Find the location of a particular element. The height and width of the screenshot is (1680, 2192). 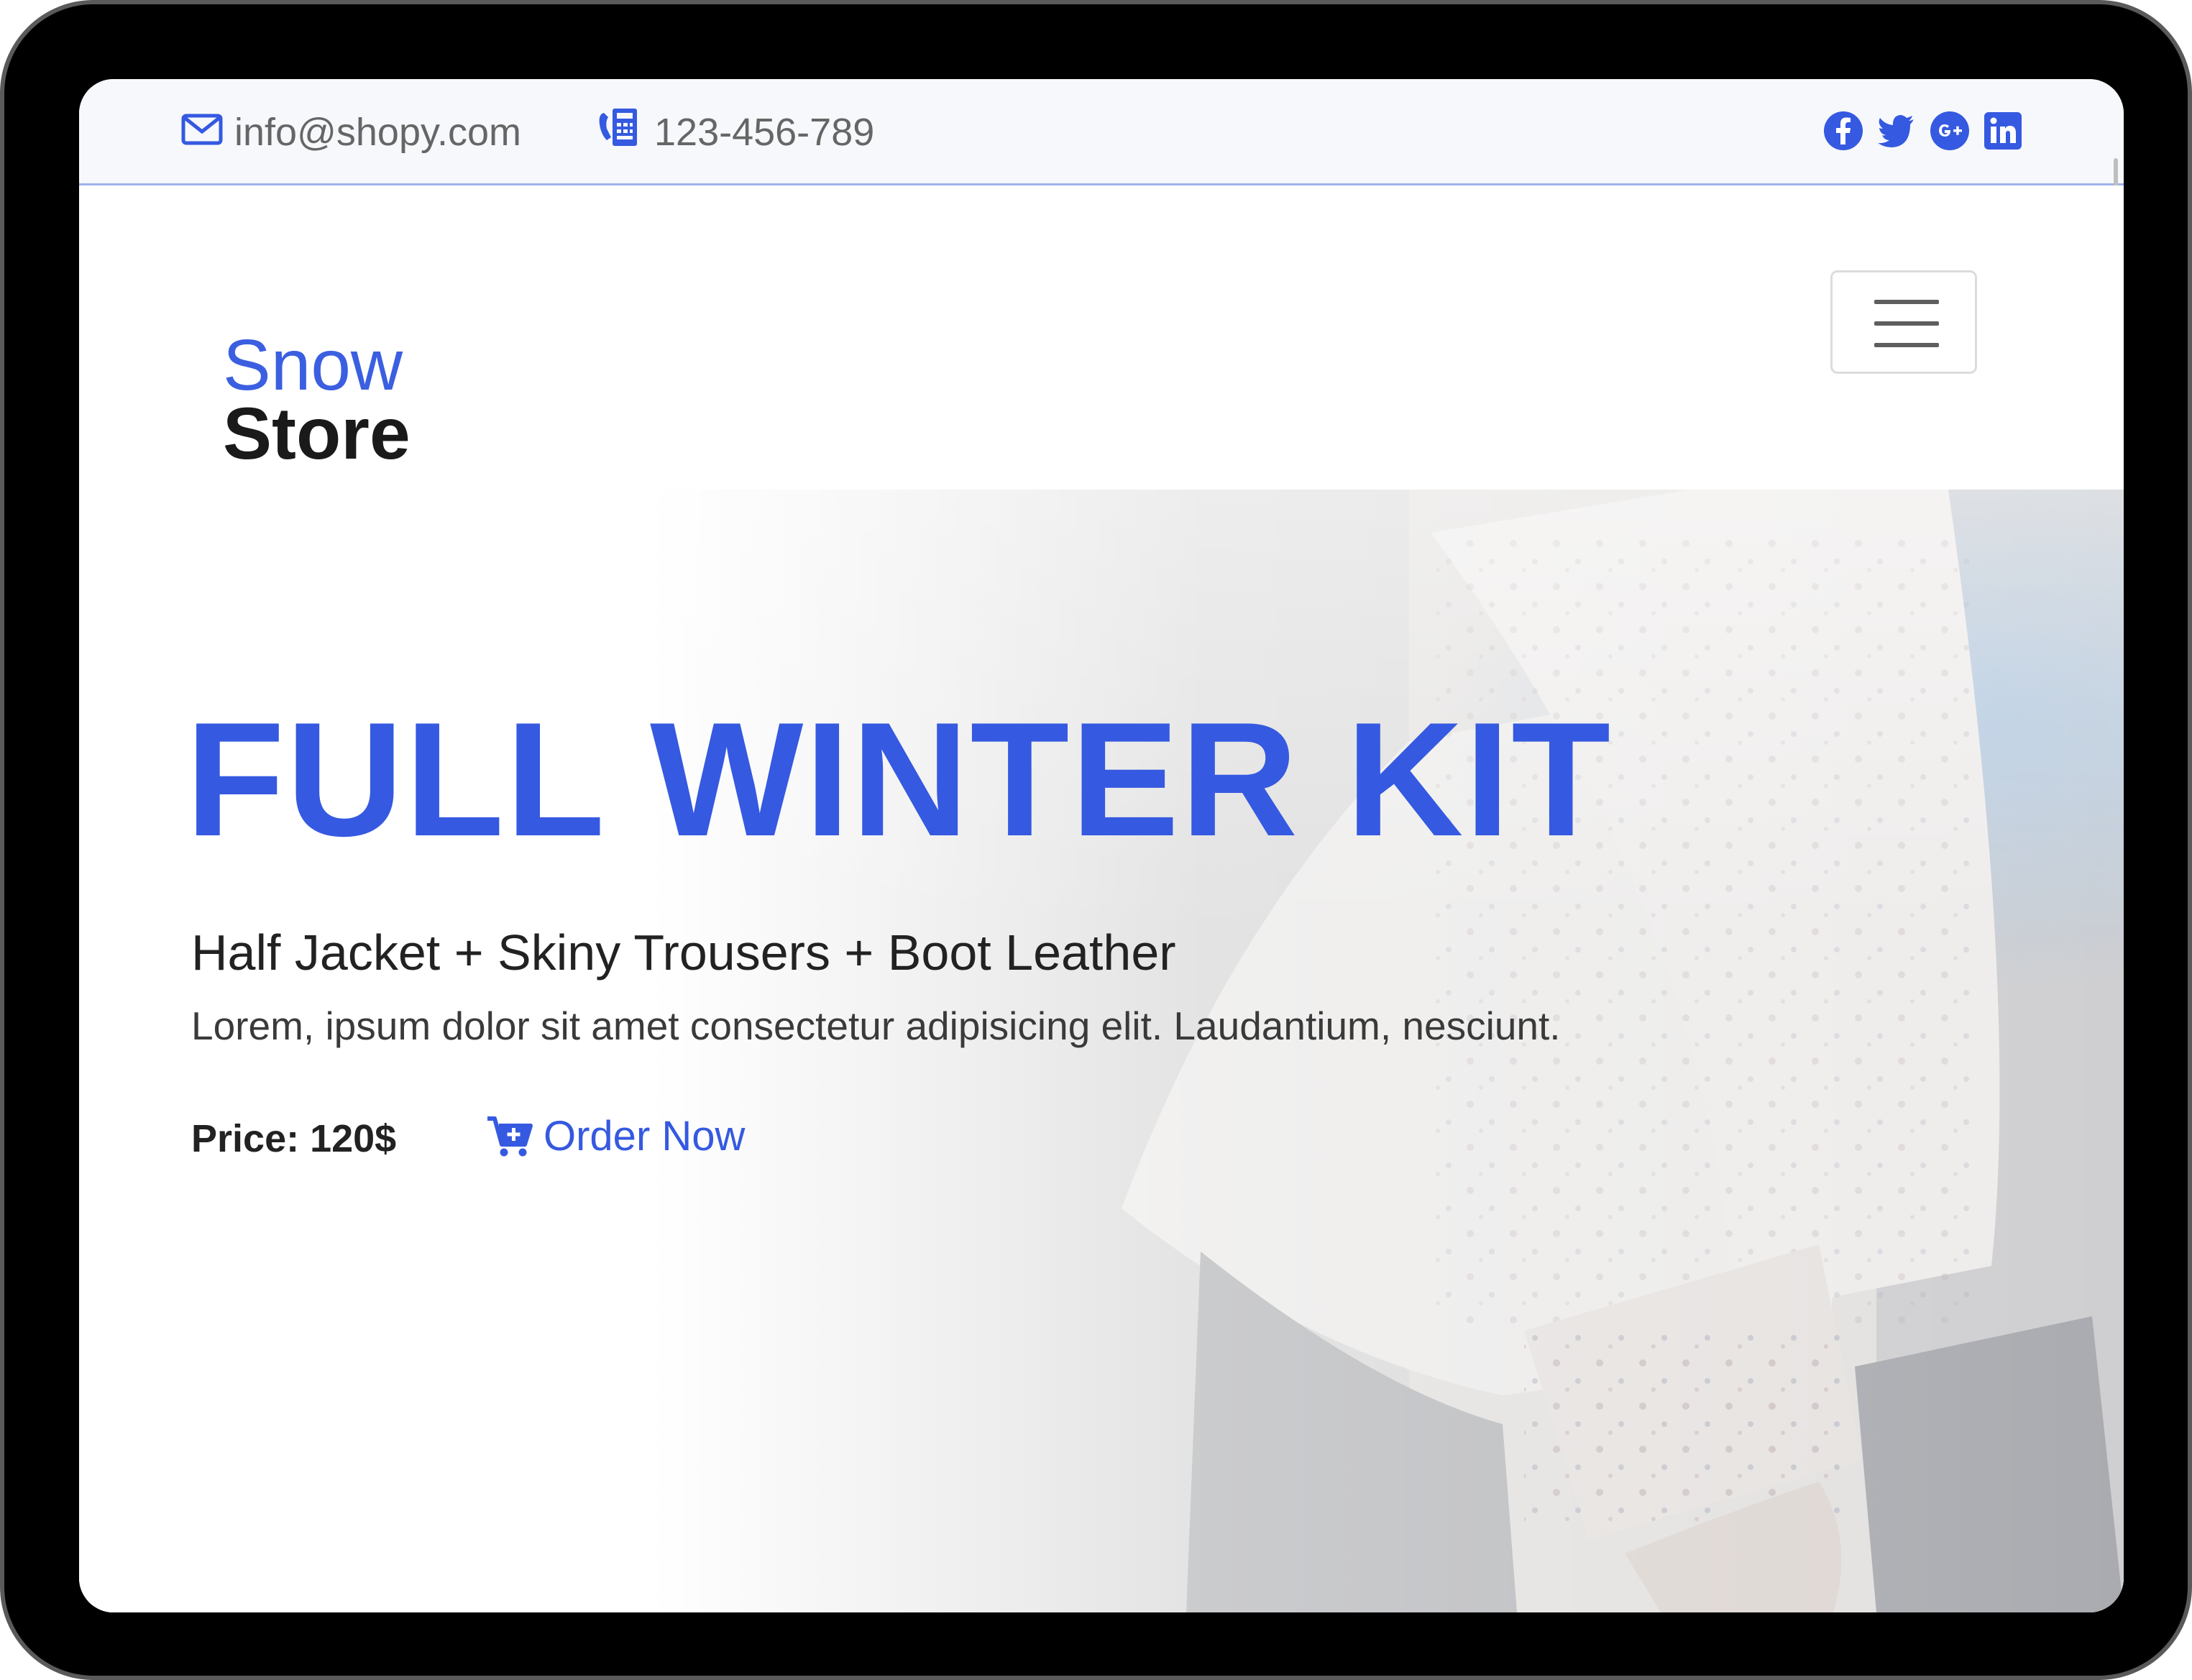

google-plus-icon is located at coordinates (1950, 131).